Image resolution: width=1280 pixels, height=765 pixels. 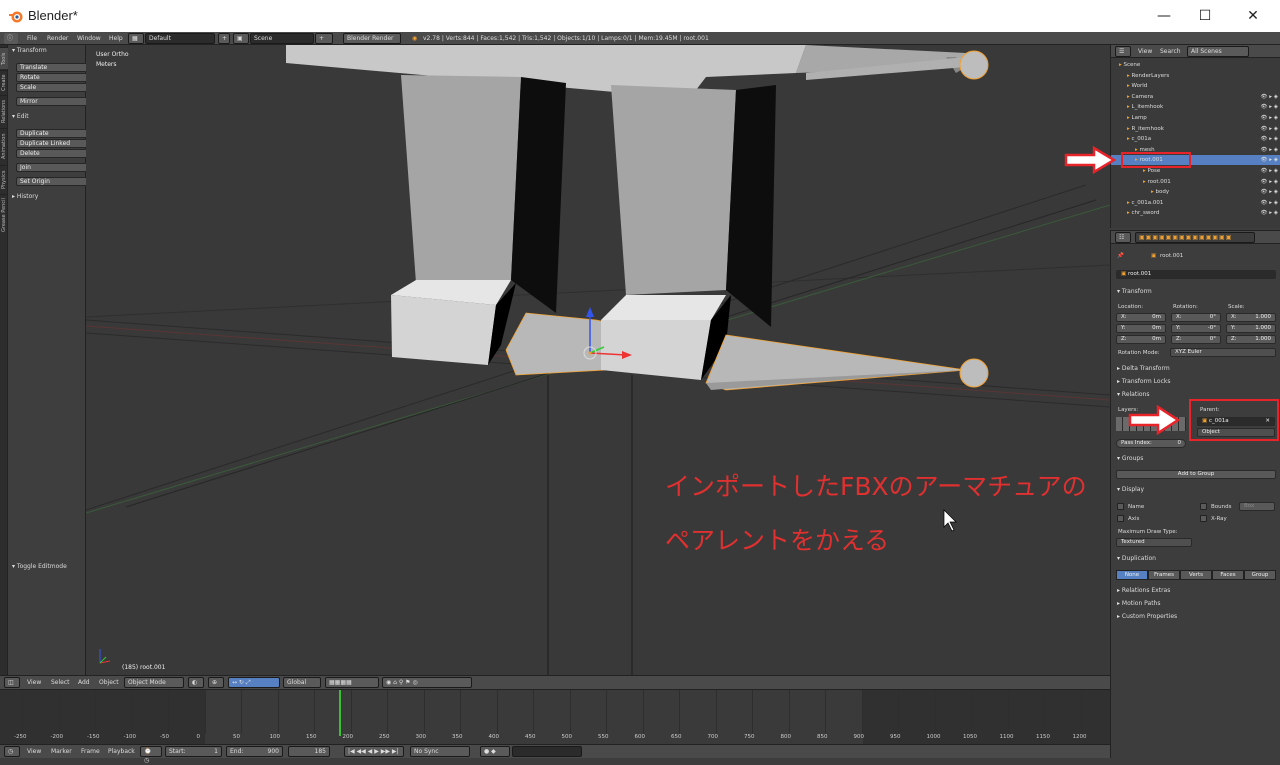 I want to click on xray-checkbox, so click(x=1203, y=518).